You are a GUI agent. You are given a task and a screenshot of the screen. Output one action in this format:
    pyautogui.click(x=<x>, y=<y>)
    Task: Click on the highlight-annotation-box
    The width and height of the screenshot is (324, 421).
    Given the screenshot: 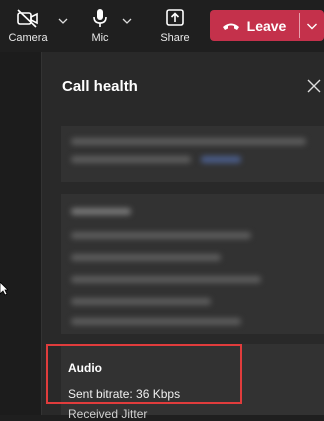 What is the action you would take?
    pyautogui.click(x=144, y=374)
    